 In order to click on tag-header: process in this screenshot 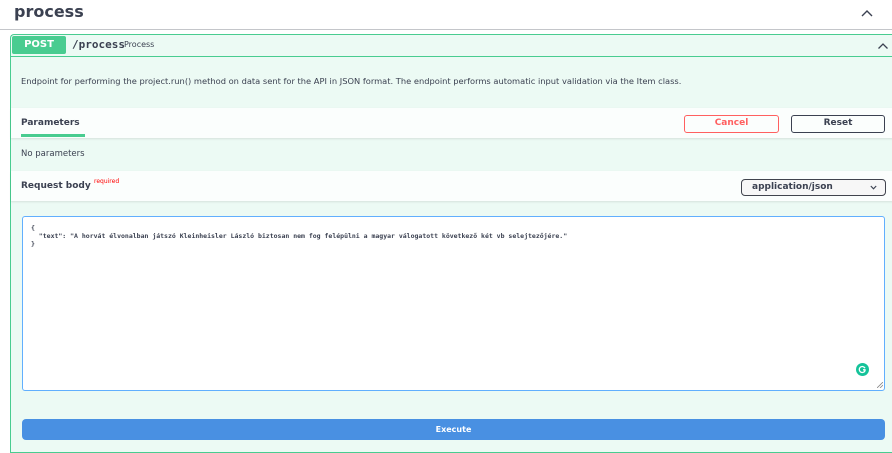, I will do `click(446, 15)`.